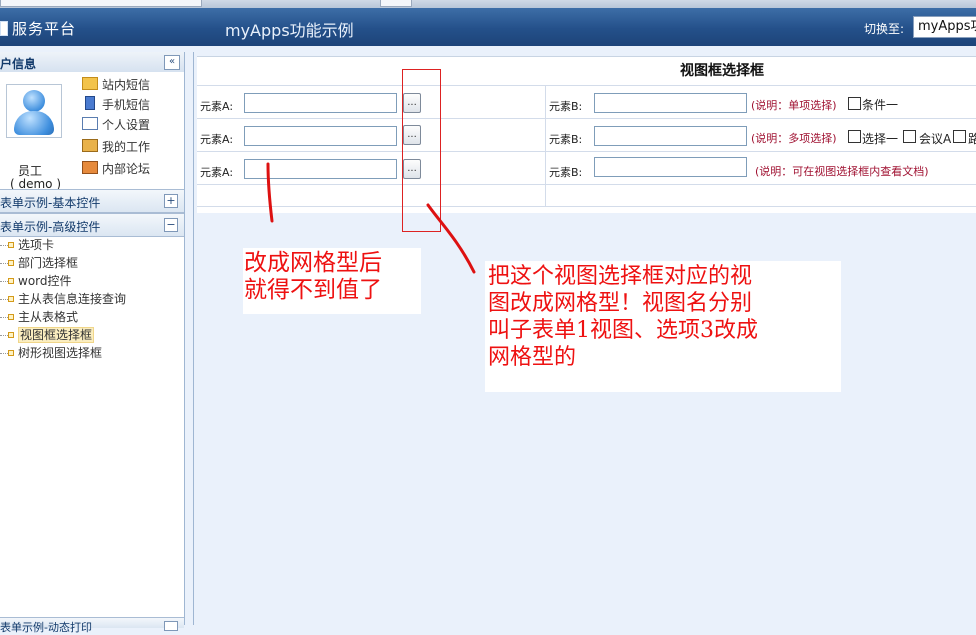 This screenshot has height=635, width=976. What do you see at coordinates (289, 30) in the screenshot?
I see `app-title: myApps功能示例` at bounding box center [289, 30].